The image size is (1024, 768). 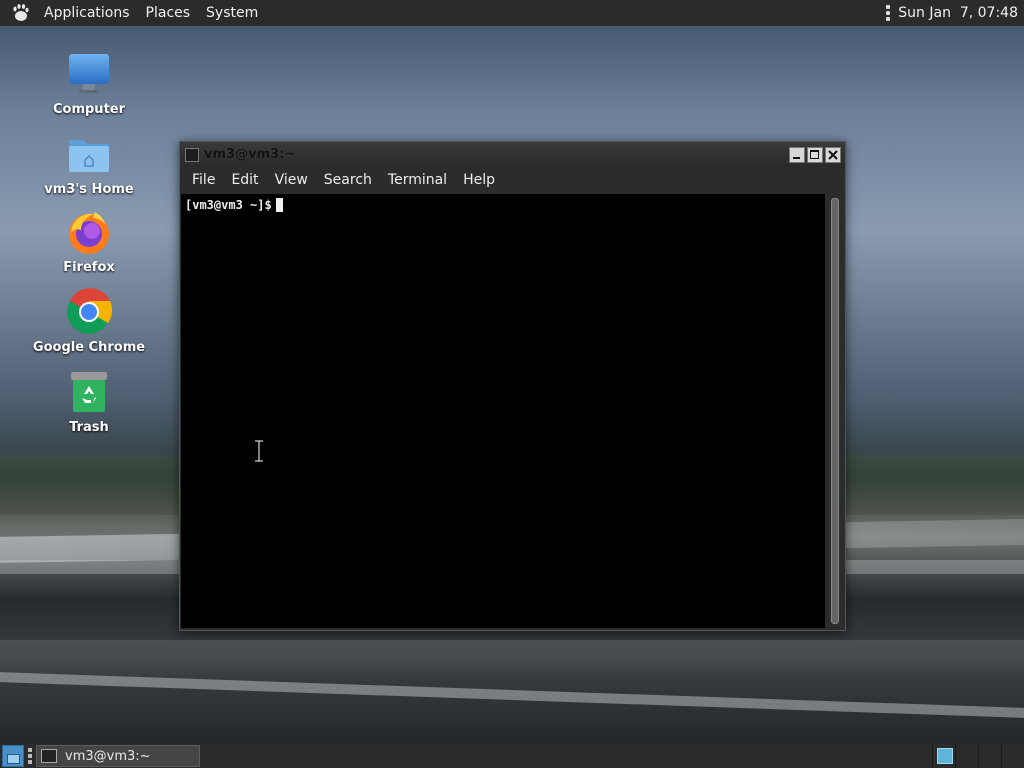 I want to click on maximize-icon, so click(x=814, y=154).